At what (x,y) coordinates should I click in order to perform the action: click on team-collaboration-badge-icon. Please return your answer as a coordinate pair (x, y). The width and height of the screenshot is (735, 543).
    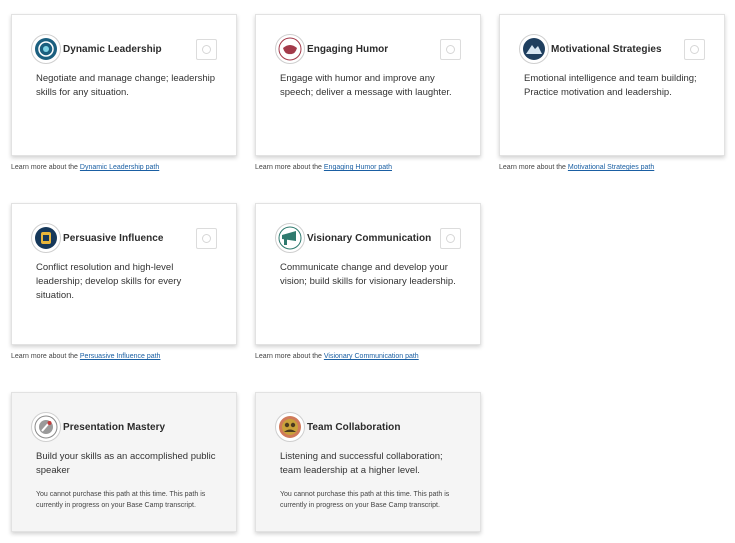
    Looking at the image, I should click on (290, 427).